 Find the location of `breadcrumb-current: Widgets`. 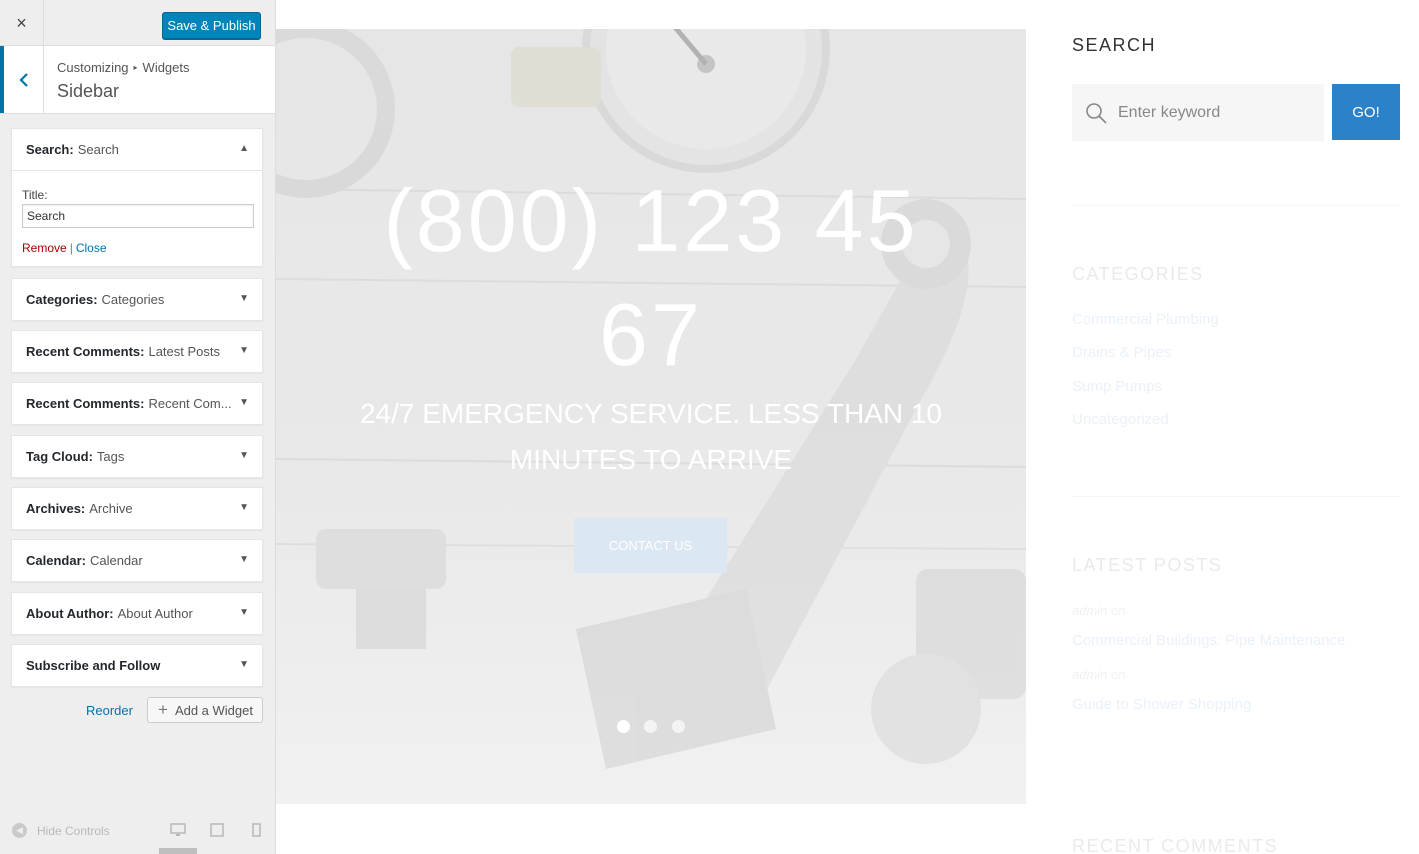

breadcrumb-current: Widgets is located at coordinates (166, 67).